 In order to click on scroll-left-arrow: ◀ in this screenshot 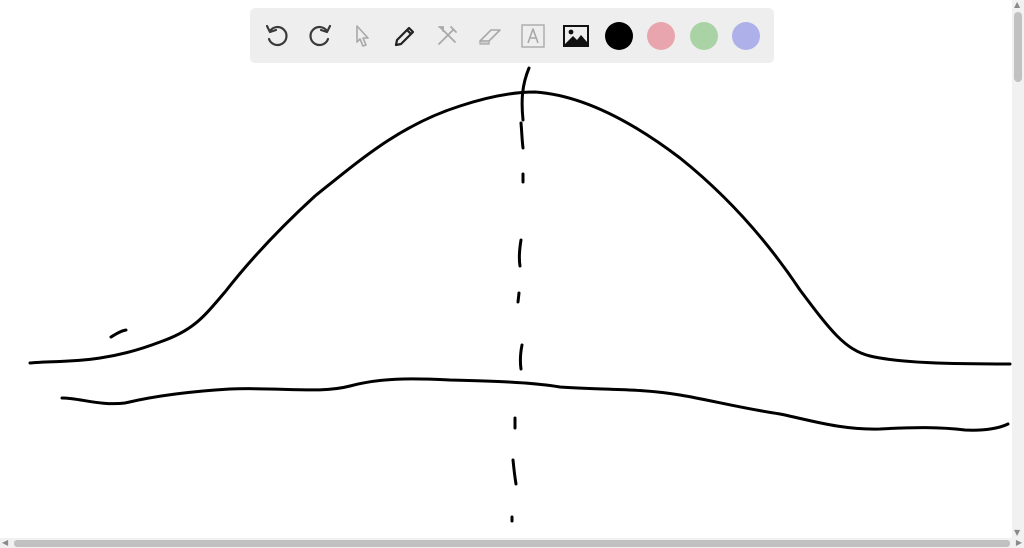, I will do `click(5, 543)`.